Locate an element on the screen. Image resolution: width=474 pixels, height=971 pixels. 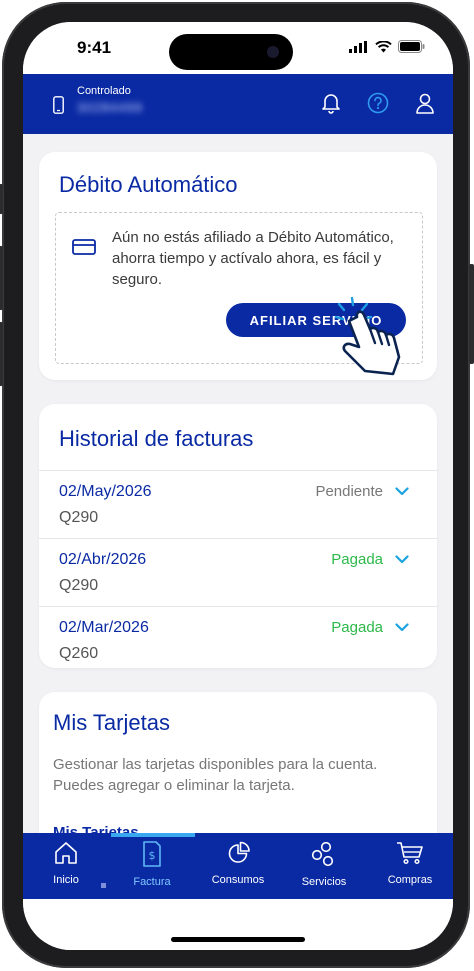
home-indicator is located at coordinates (238, 939).